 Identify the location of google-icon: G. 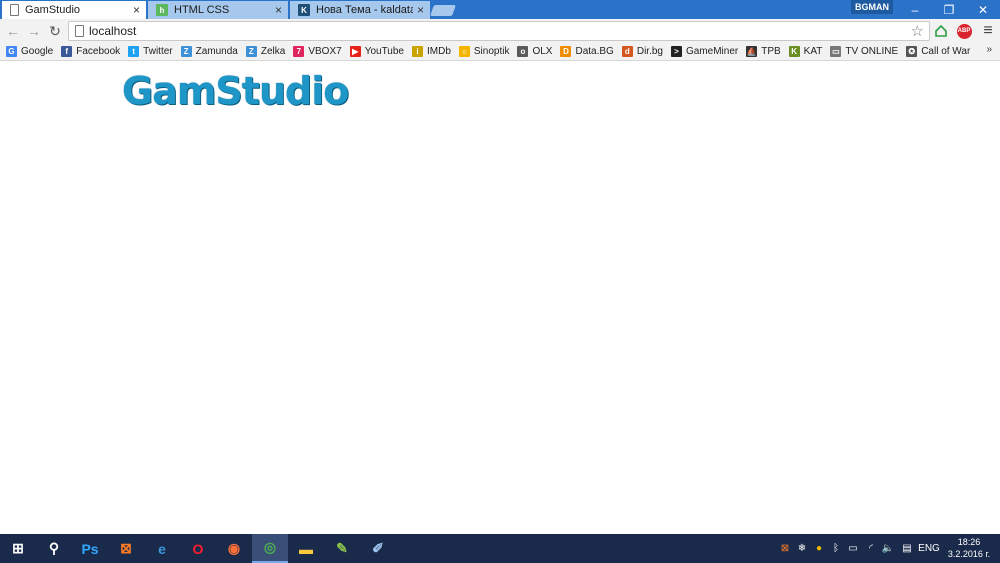
(11, 51).